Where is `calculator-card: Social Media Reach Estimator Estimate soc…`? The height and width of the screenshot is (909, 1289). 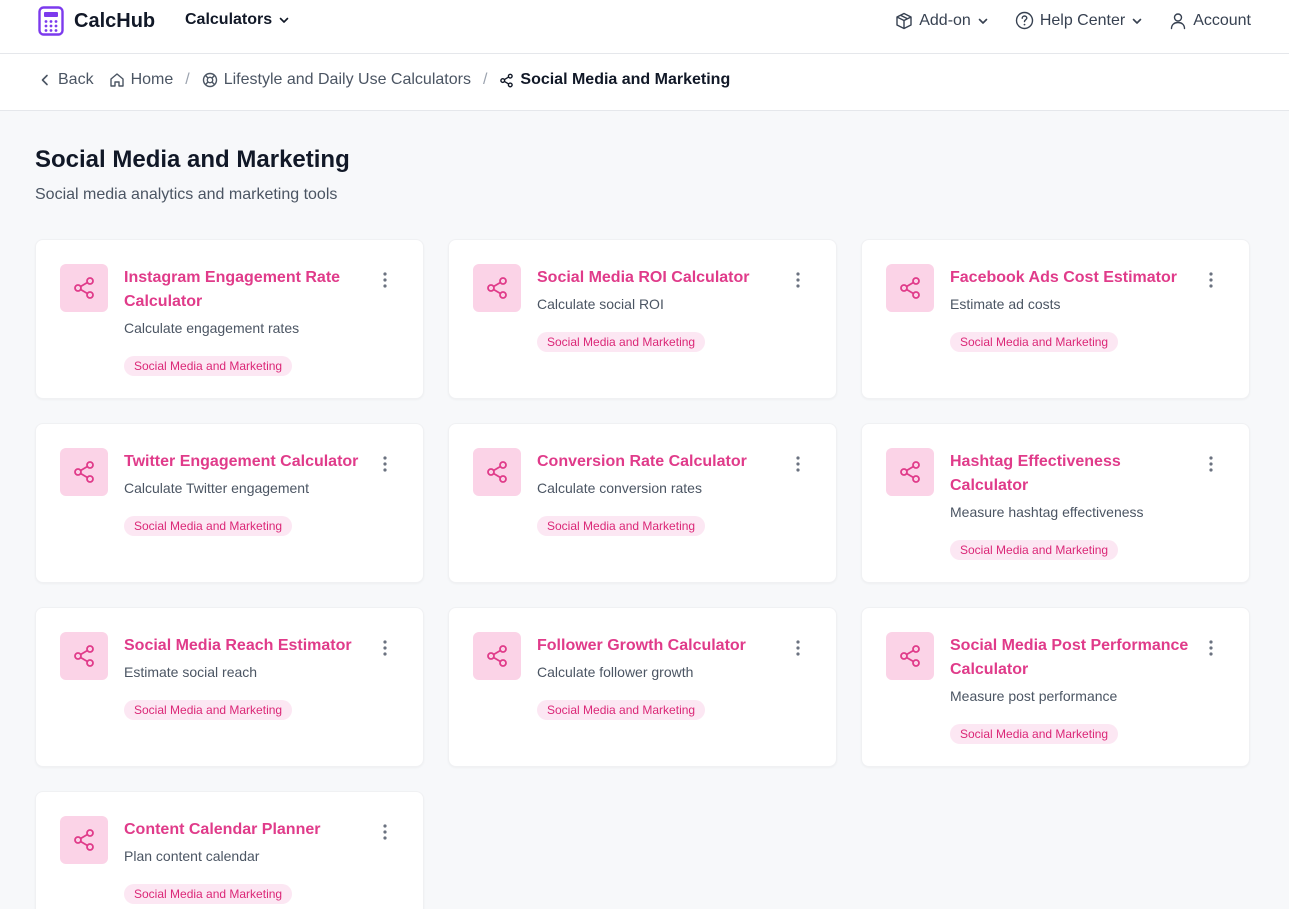 calculator-card: Social Media Reach Estimator Estimate soc… is located at coordinates (229, 687).